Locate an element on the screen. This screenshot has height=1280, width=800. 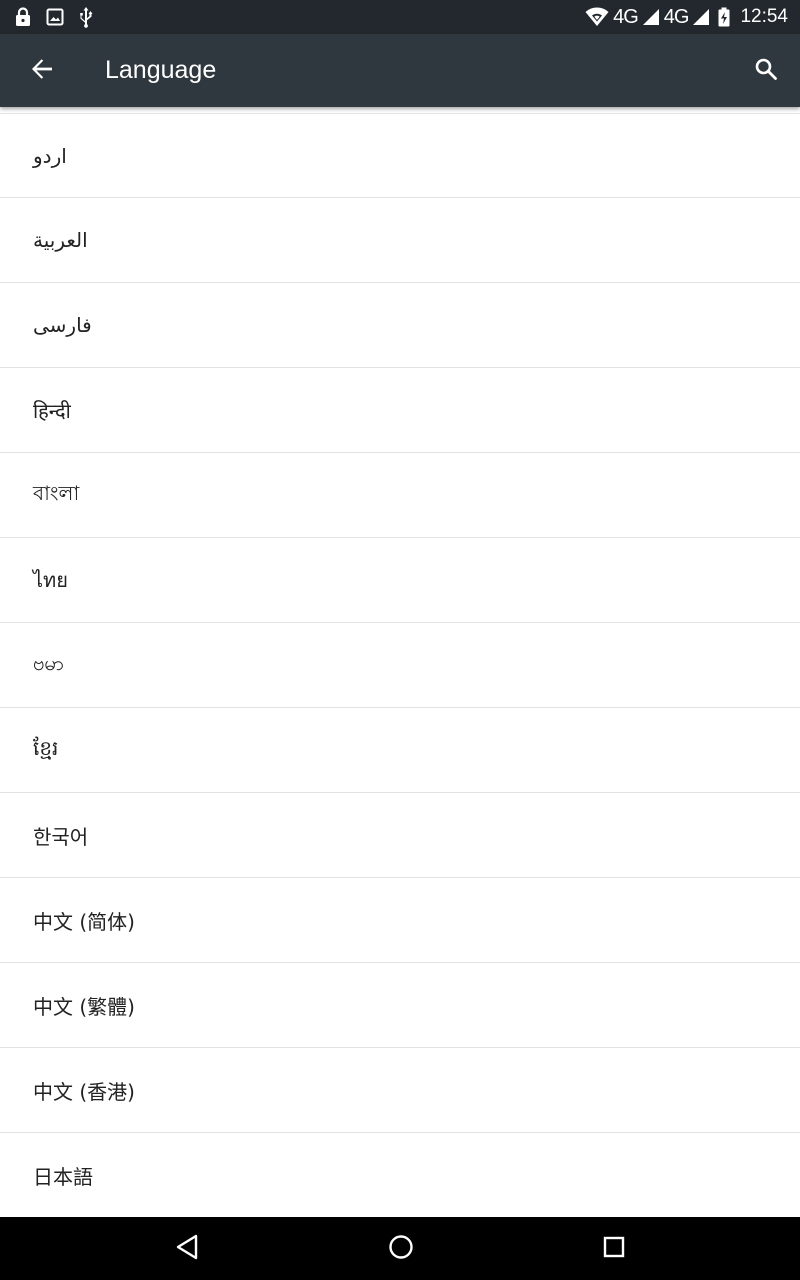
nav-back-icon is located at coordinates (187, 1249).